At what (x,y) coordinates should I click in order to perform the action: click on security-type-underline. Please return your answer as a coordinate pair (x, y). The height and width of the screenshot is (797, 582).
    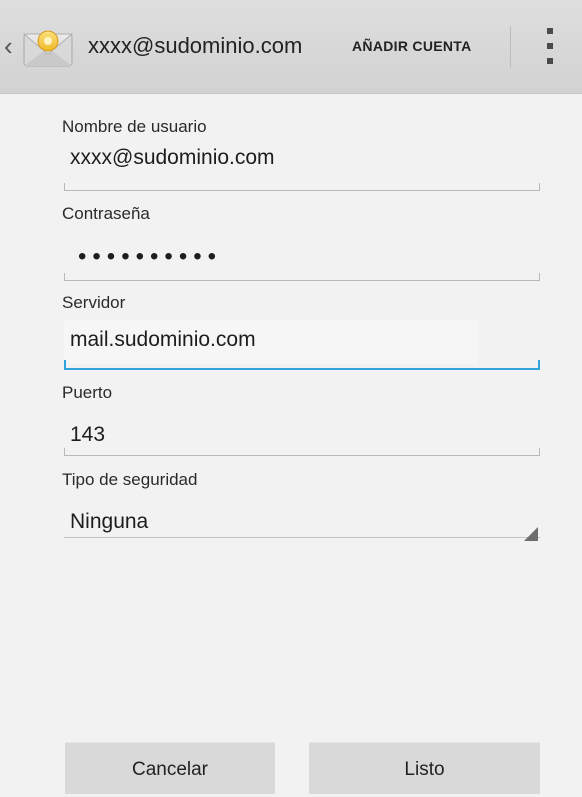
    Looking at the image, I should click on (302, 537).